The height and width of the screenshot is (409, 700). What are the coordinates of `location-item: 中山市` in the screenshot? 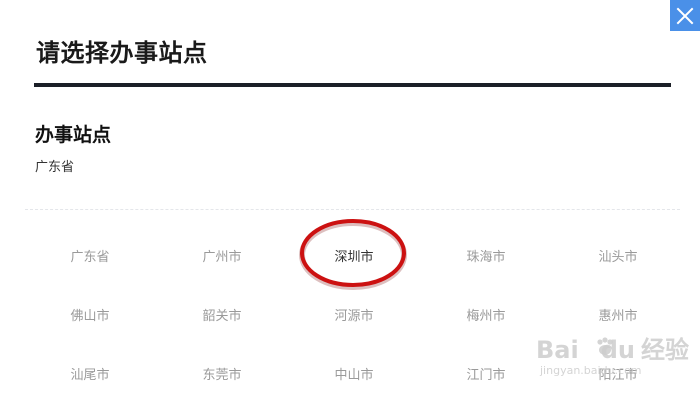 It's located at (354, 379).